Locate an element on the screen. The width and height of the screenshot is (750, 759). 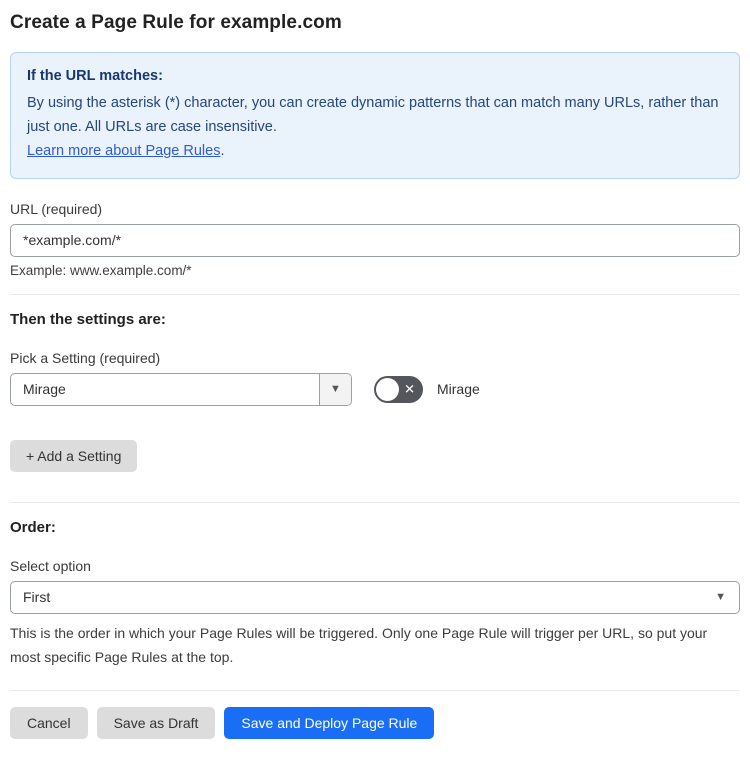
url-field-label: URL (required) is located at coordinates (56, 208).